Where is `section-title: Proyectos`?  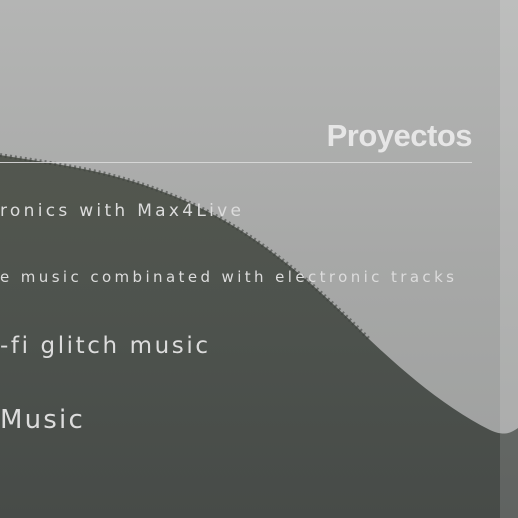 section-title: Proyectos is located at coordinates (399, 135).